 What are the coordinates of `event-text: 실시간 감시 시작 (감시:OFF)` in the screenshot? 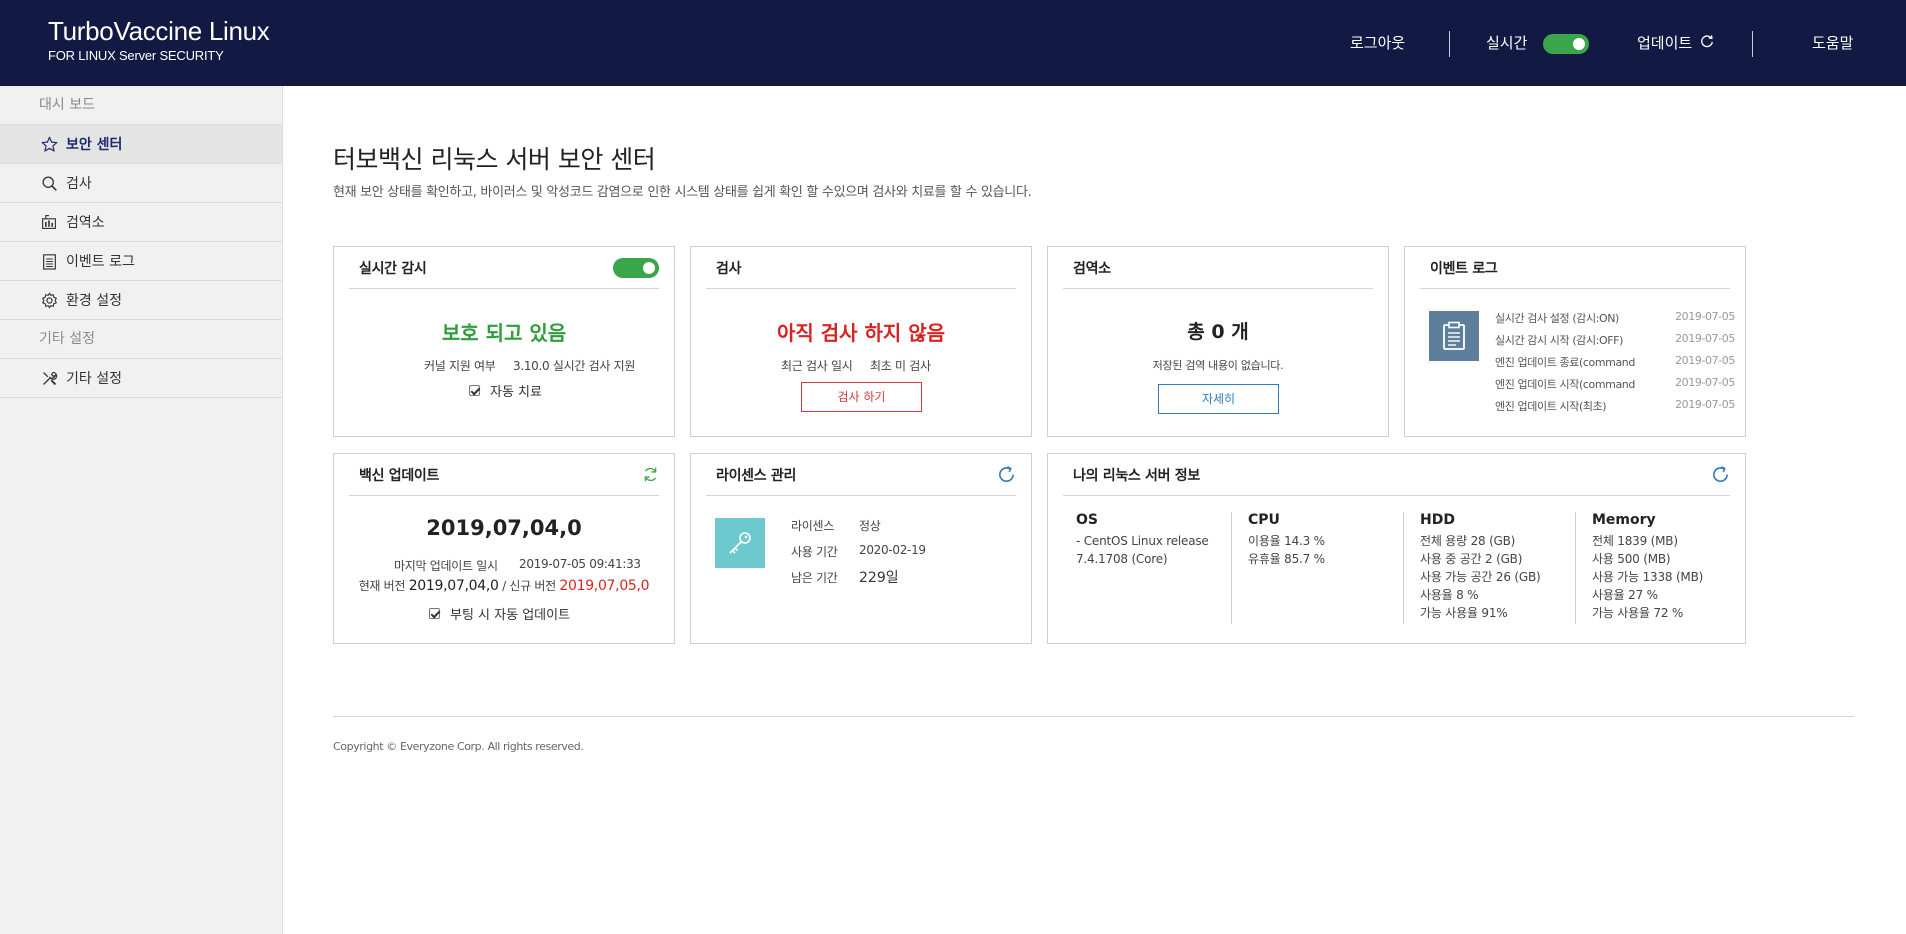 It's located at (1559, 340).